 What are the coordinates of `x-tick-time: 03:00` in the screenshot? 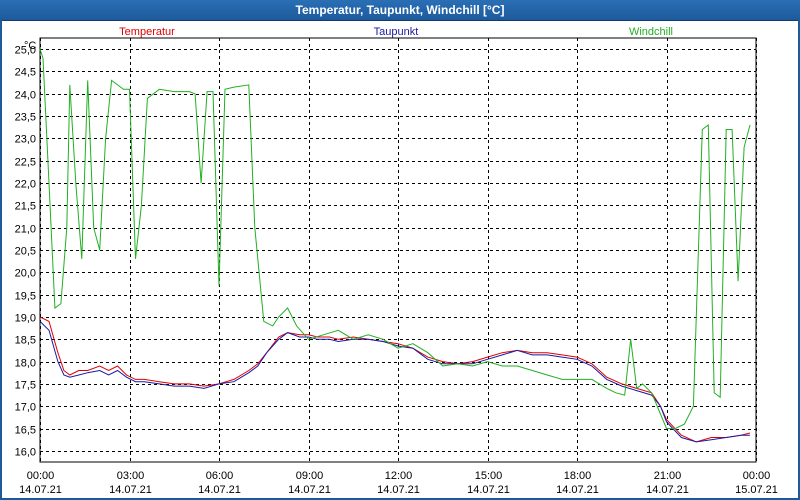 It's located at (131, 476).